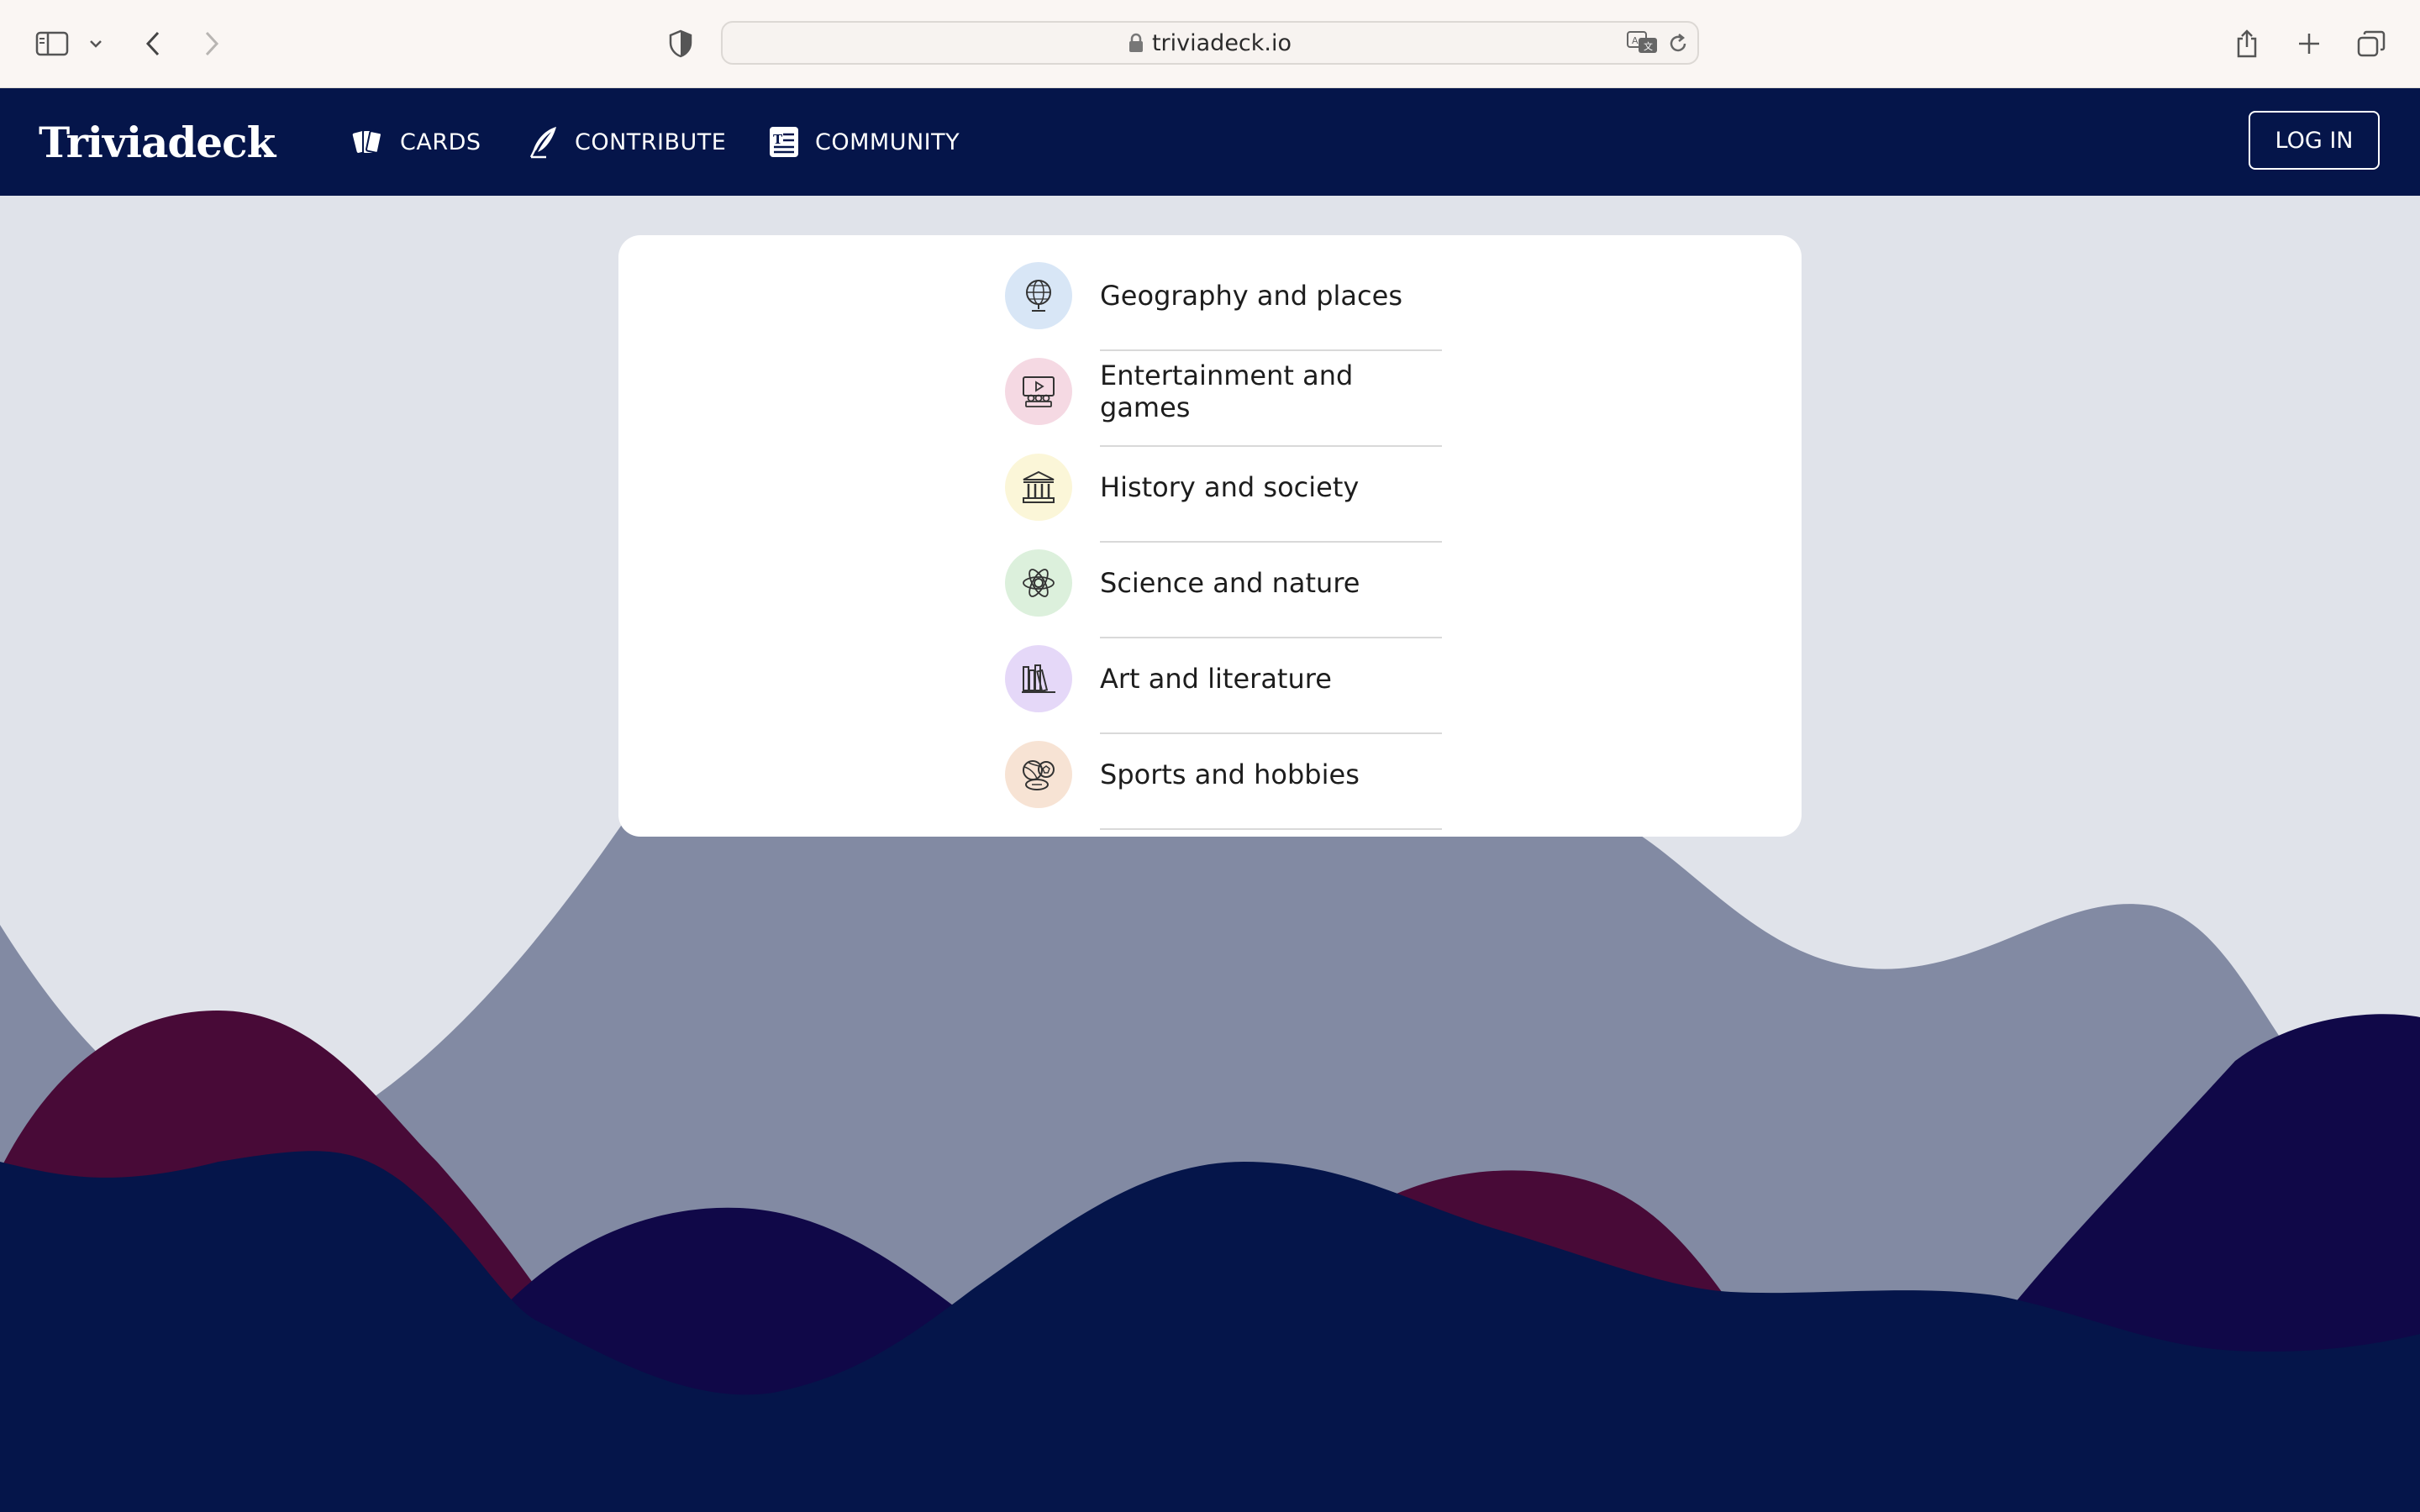 The height and width of the screenshot is (1512, 2420). I want to click on svg-text: T, so click(778, 139).